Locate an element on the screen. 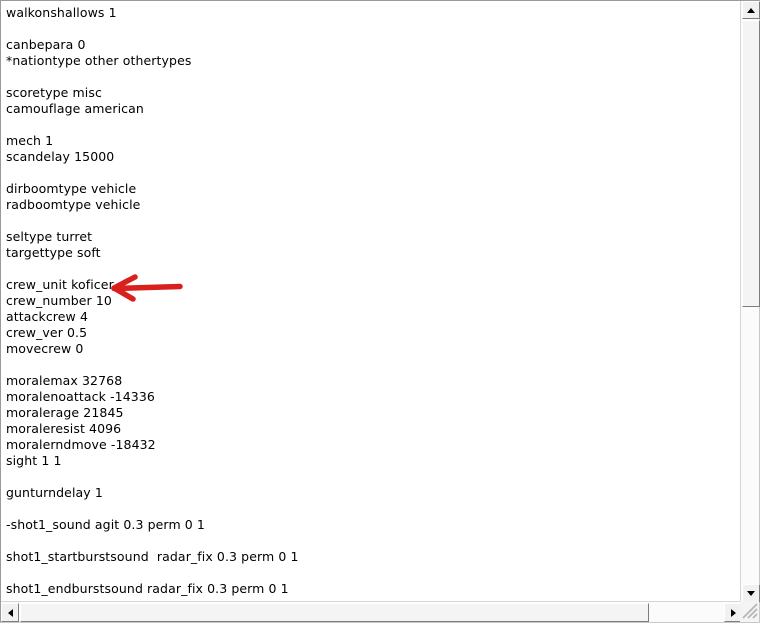 The image size is (760, 626). vertical-scrollbar-thumb is located at coordinates (751, 163).